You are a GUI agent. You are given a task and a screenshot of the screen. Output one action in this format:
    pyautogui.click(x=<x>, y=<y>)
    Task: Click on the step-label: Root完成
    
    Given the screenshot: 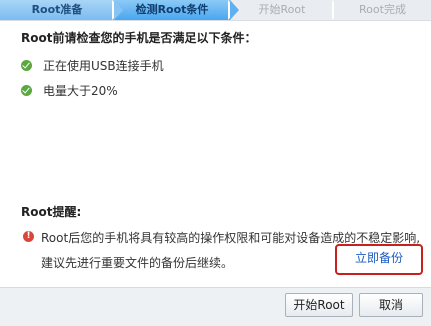 What is the action you would take?
    pyautogui.click(x=382, y=9)
    